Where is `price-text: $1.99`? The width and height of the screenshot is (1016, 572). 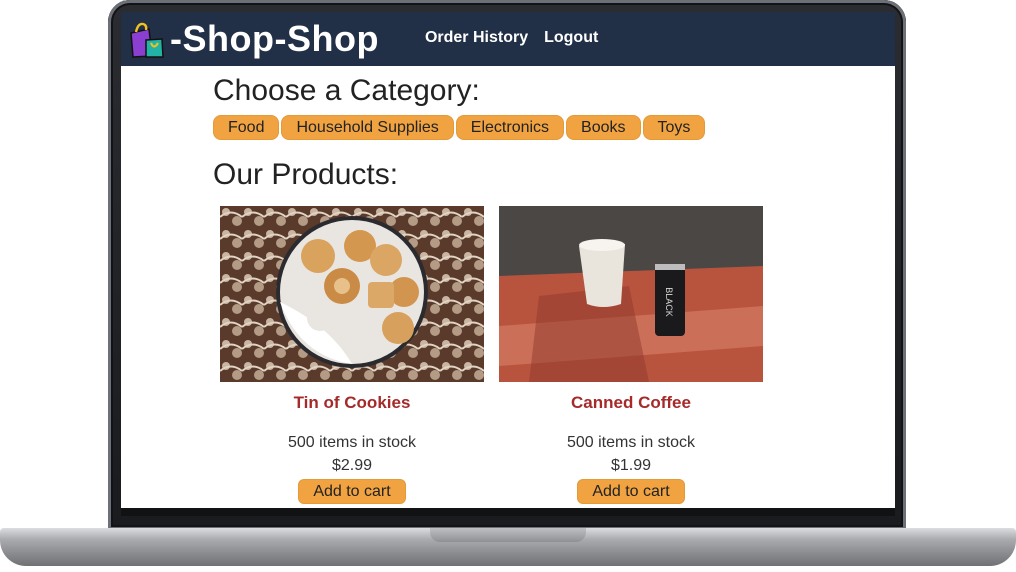 price-text: $1.99 is located at coordinates (631, 465).